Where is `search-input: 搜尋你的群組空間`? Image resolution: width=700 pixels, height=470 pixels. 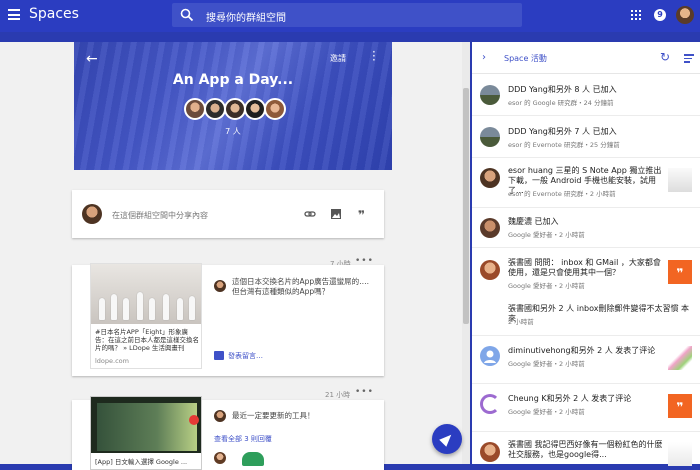
search-input: 搜尋你的群組空間 is located at coordinates (347, 15).